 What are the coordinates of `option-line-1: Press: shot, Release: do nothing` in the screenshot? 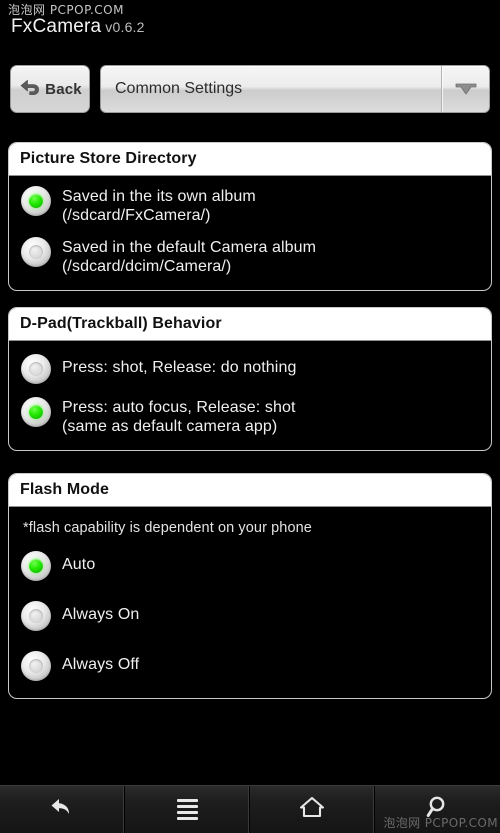 It's located at (179, 367).